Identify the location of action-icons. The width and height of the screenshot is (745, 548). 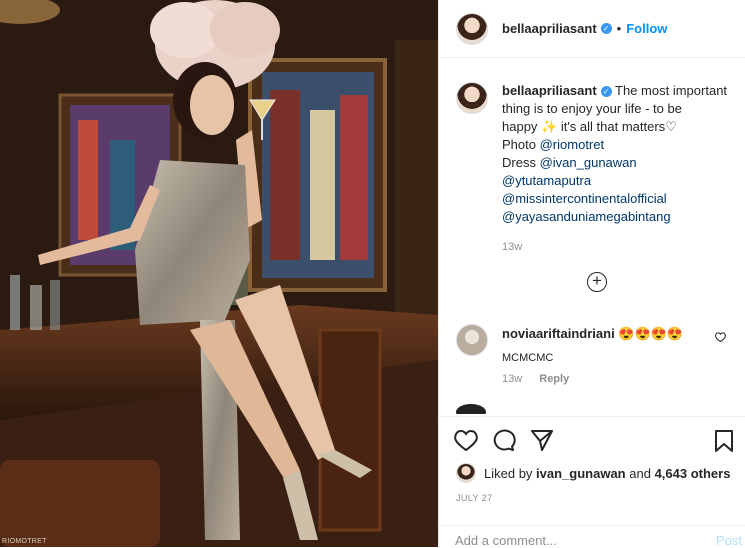
(511, 441).